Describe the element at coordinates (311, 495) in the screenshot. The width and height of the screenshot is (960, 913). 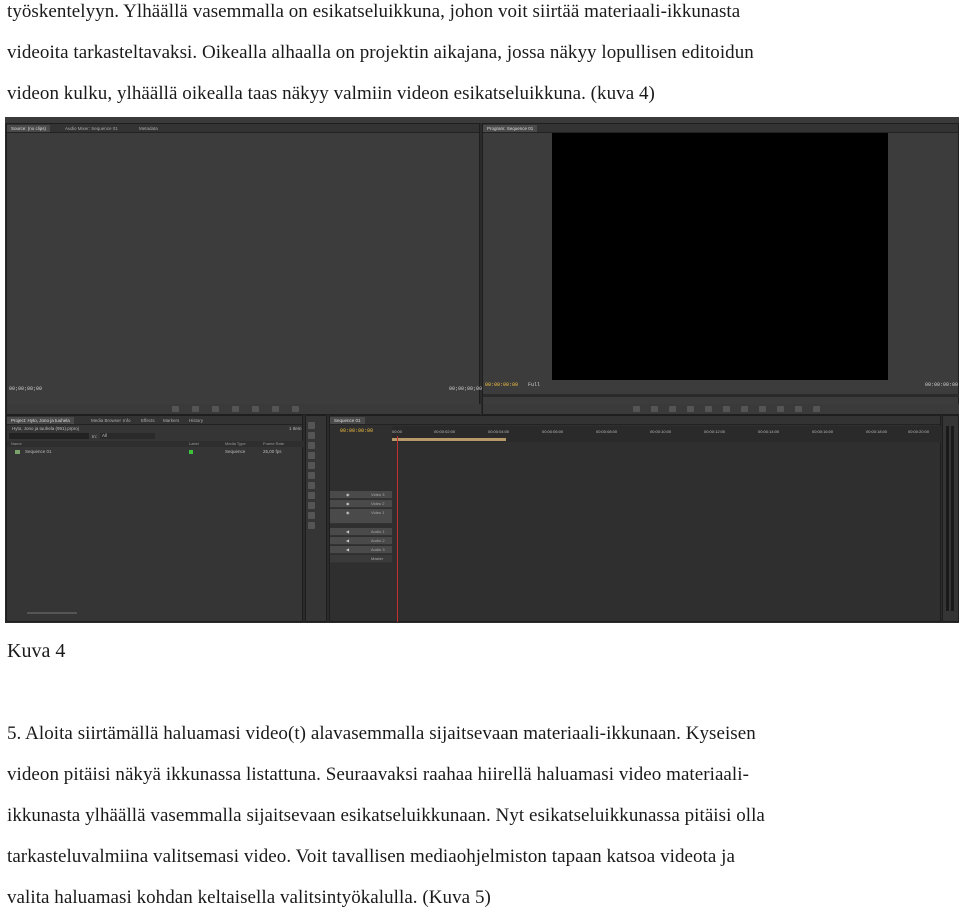
I see `slide-tool-icon` at that location.